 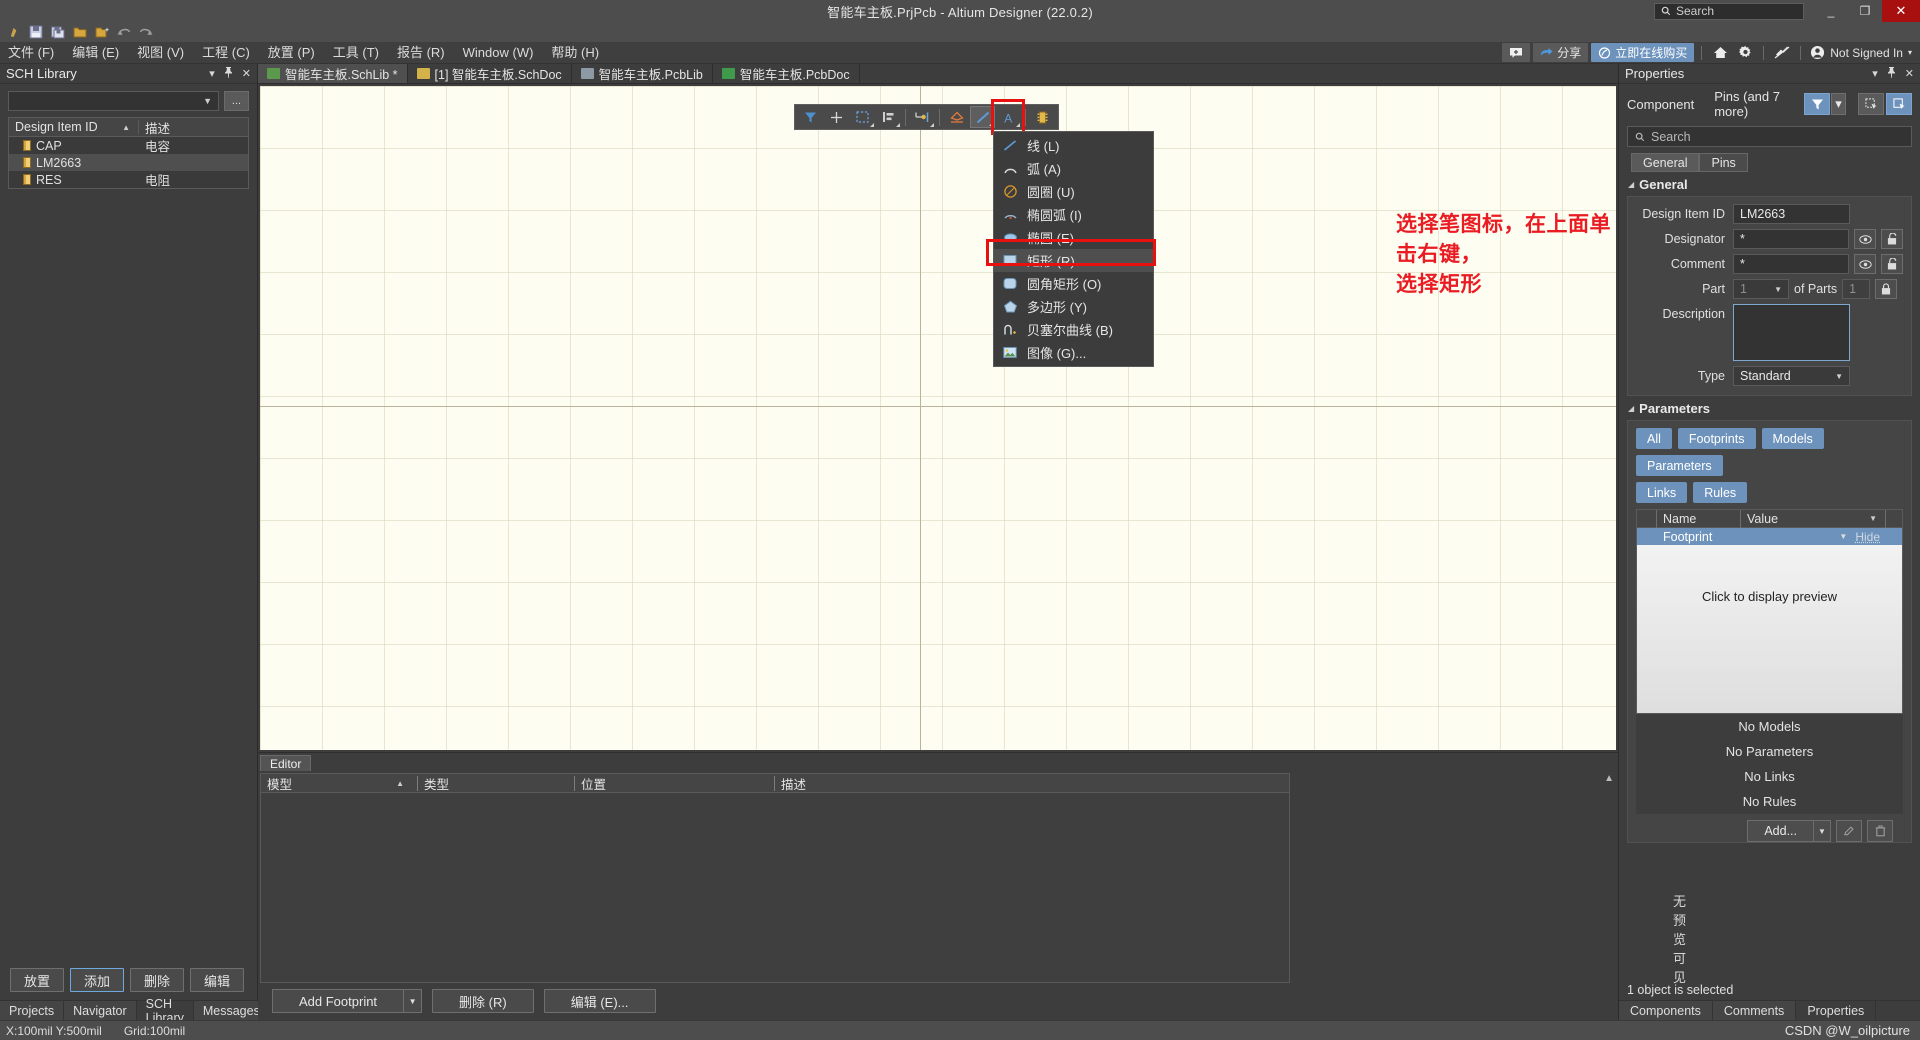 I want to click on add-footprint-button: Add Footprint ▼, so click(x=347, y=1001).